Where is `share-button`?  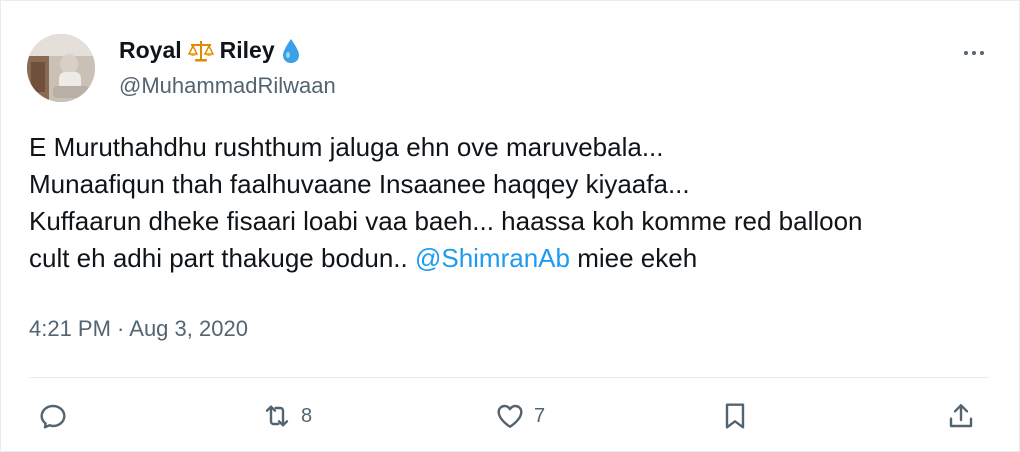
share-button is located at coordinates (961, 416).